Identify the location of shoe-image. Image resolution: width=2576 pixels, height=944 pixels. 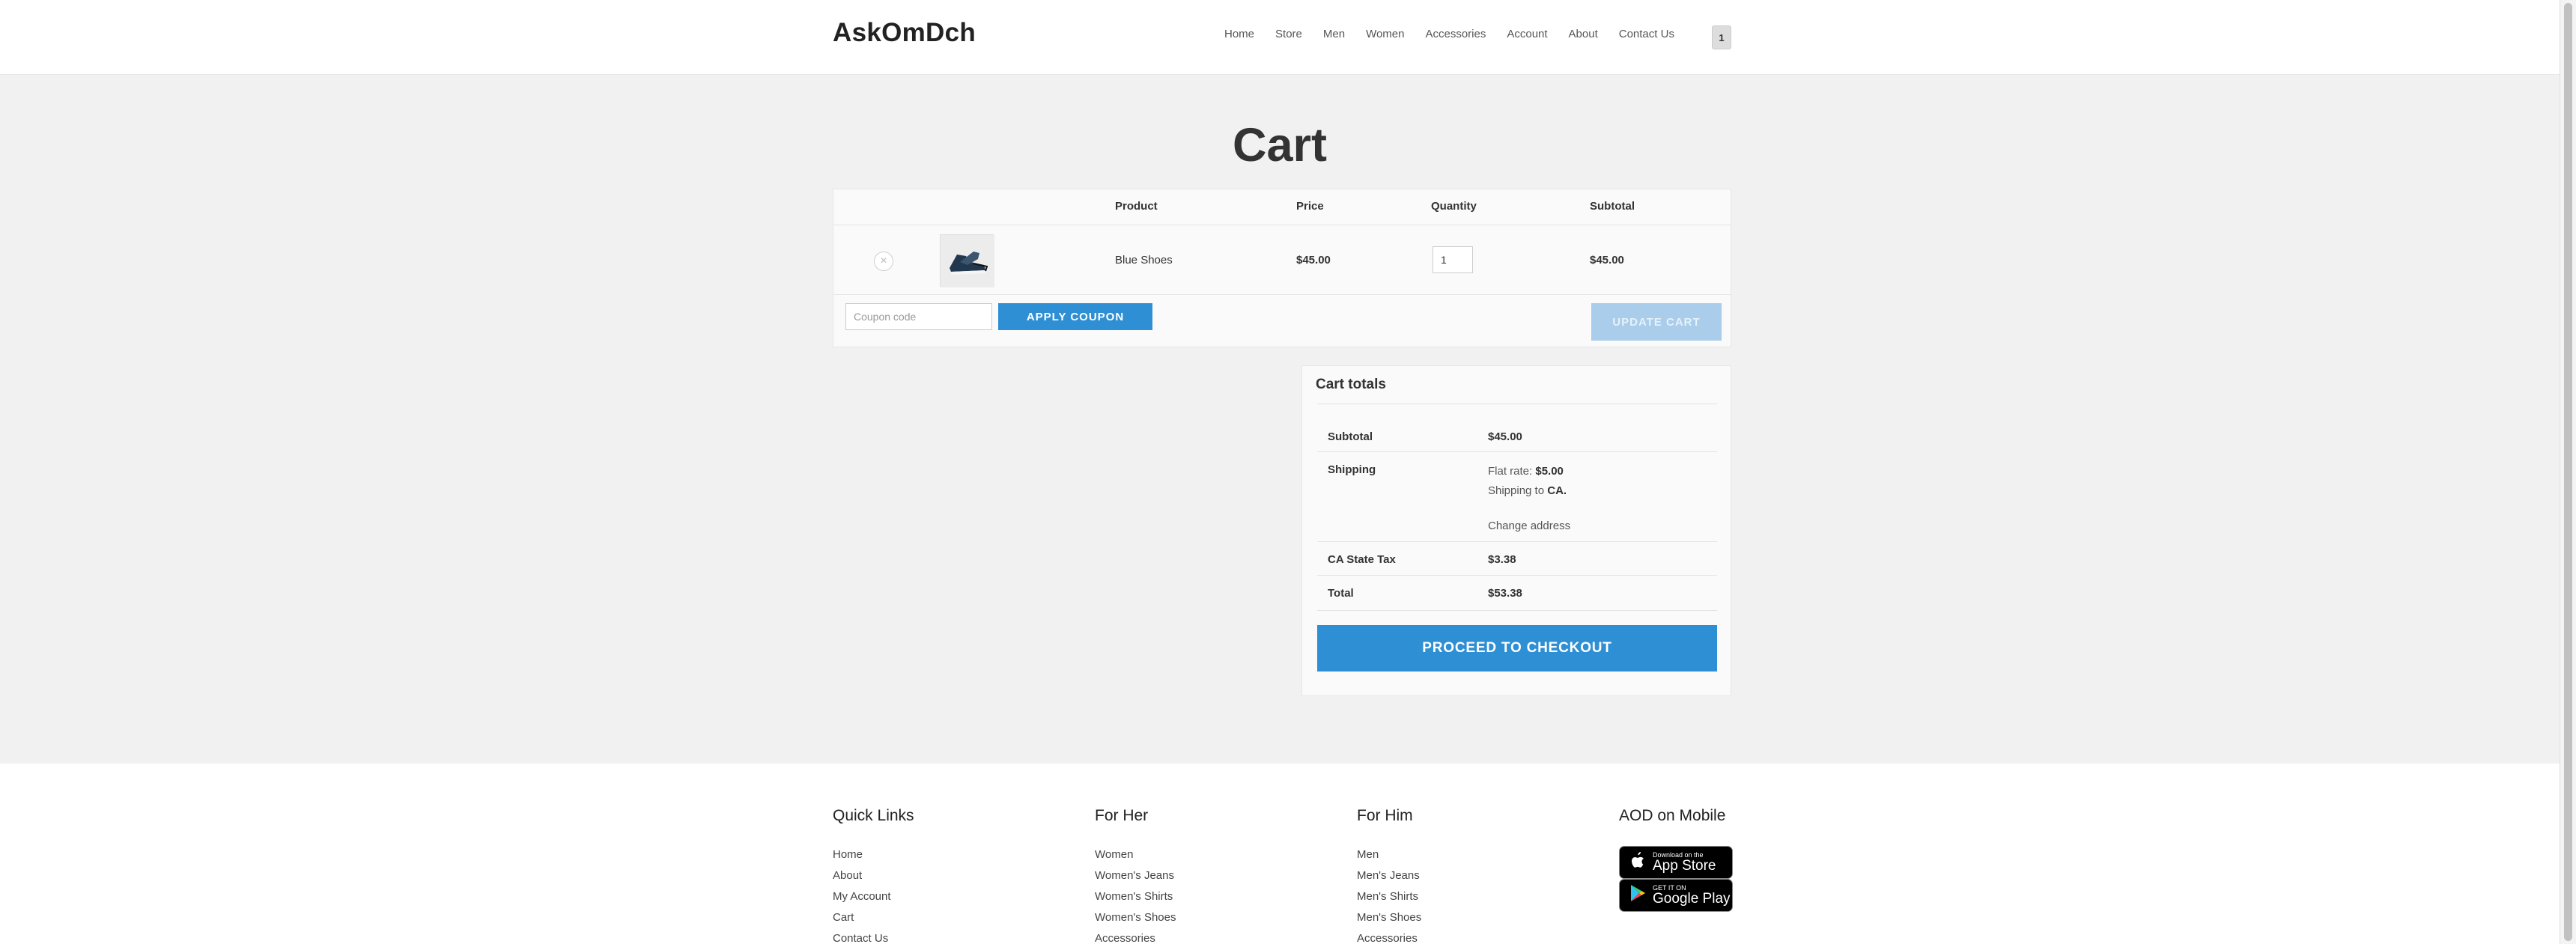
(967, 261).